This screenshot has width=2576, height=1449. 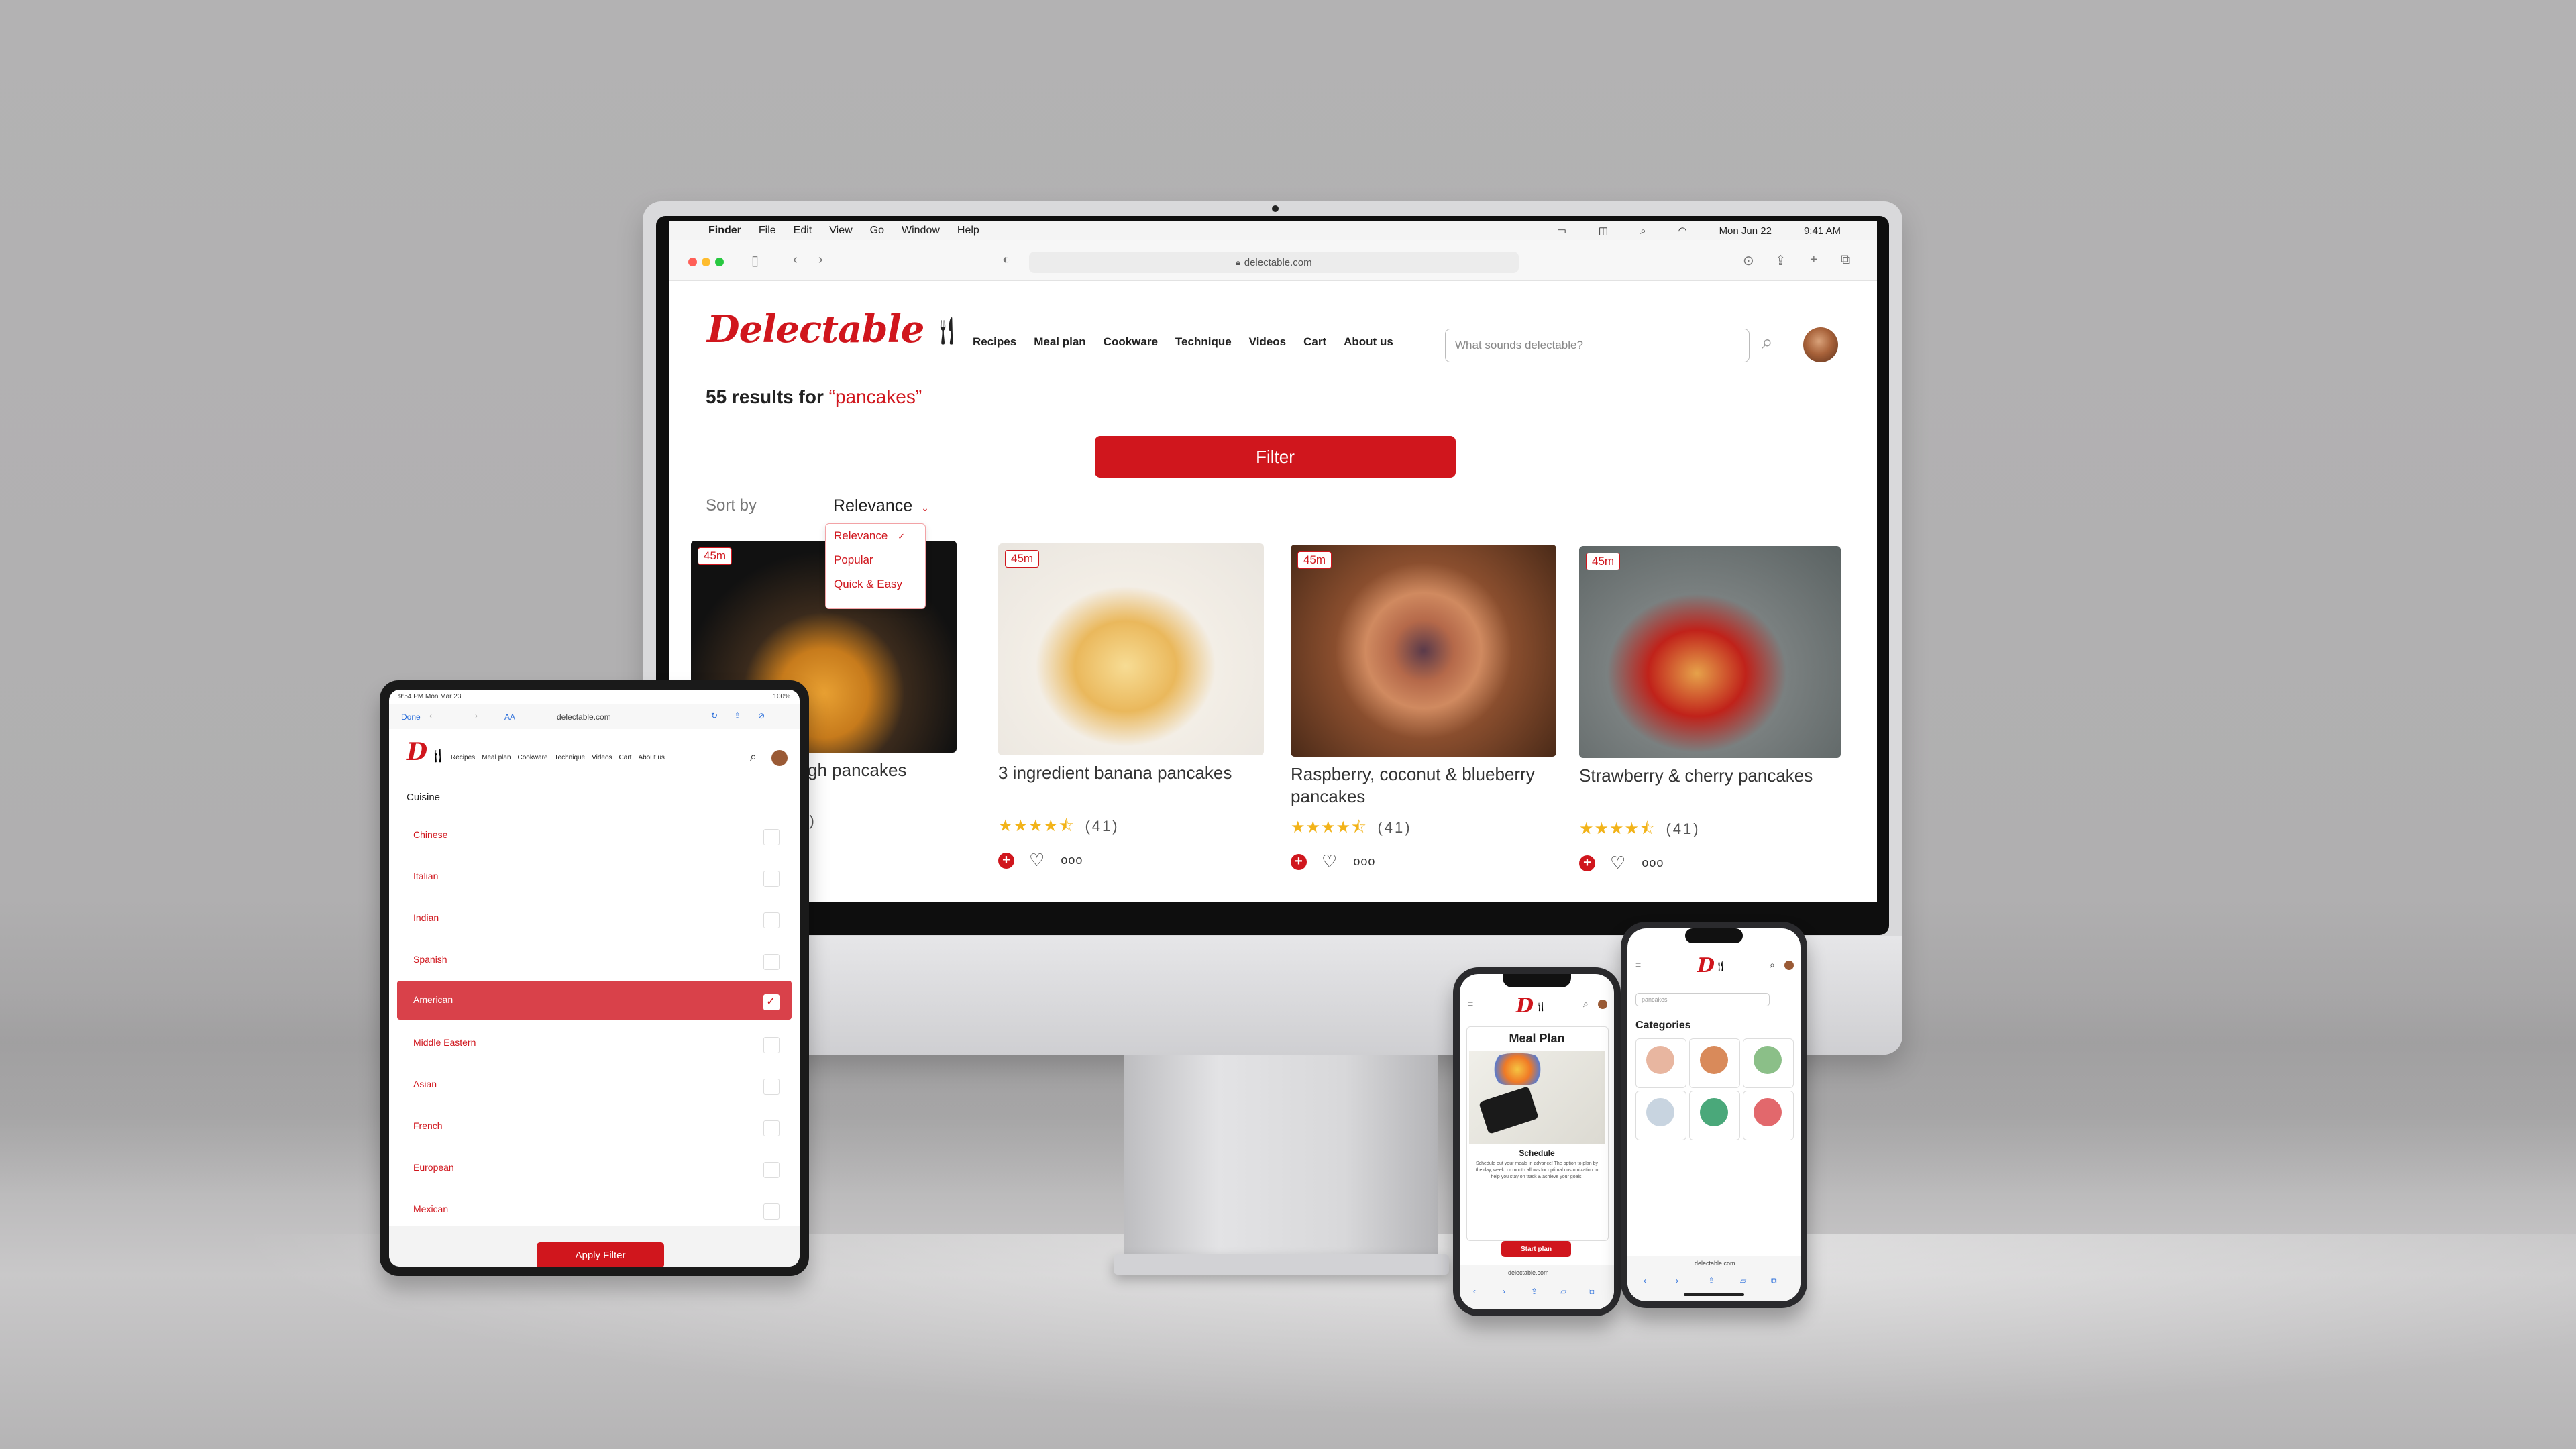 What do you see at coordinates (594, 1084) in the screenshot?
I see `cuisine-option-asian: Asian` at bounding box center [594, 1084].